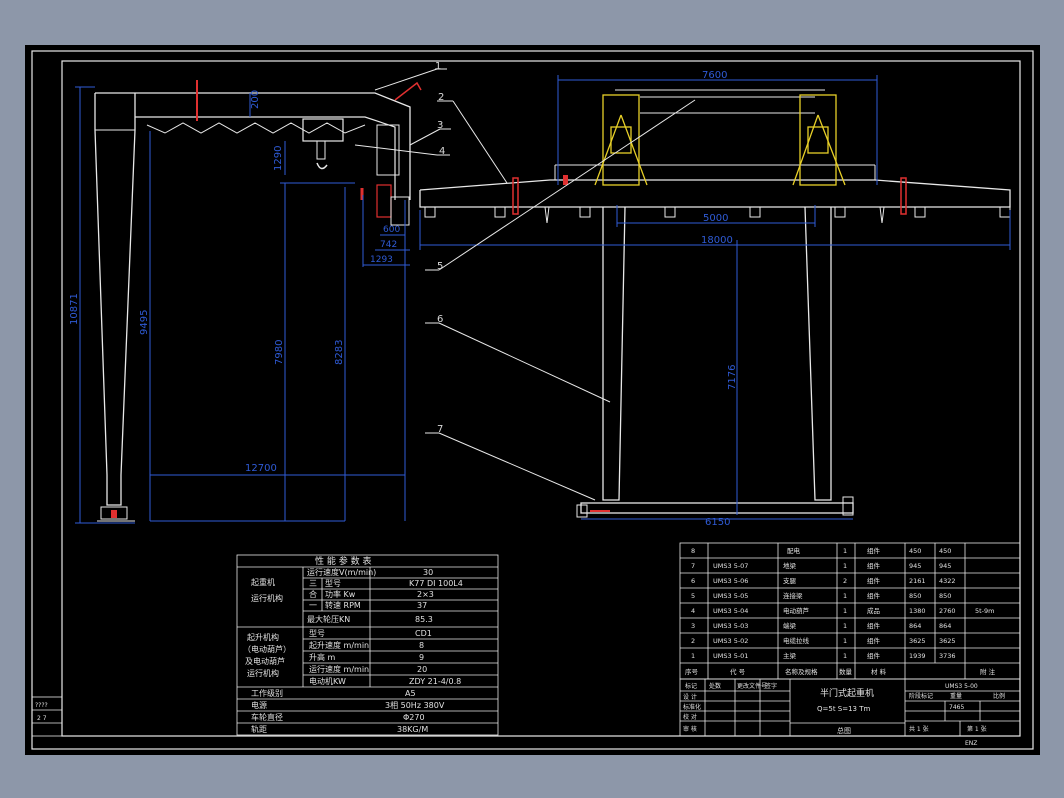 Image resolution: width=1064 pixels, height=798 pixels. Describe the element at coordinates (423, 633) in the screenshot. I see `hoist-value-0: CD1` at that location.